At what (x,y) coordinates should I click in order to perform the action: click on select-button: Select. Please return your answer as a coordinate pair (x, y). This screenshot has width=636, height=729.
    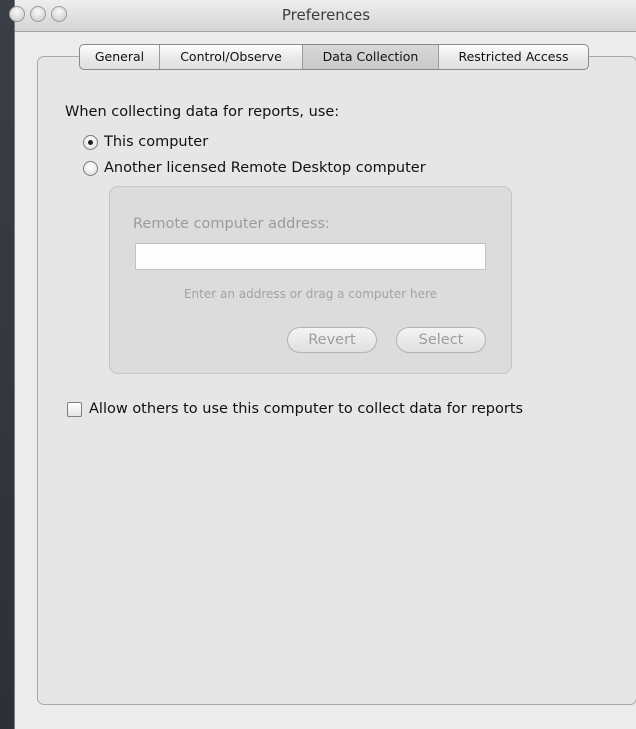
    Looking at the image, I should click on (441, 340).